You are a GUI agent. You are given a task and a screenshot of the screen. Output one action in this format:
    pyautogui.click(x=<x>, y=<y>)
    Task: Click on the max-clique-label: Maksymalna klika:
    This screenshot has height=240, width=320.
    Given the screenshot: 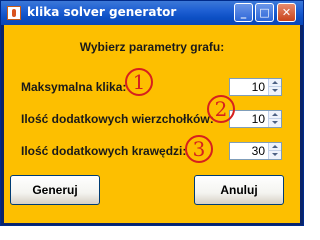 What is the action you would take?
    pyautogui.click(x=74, y=87)
    